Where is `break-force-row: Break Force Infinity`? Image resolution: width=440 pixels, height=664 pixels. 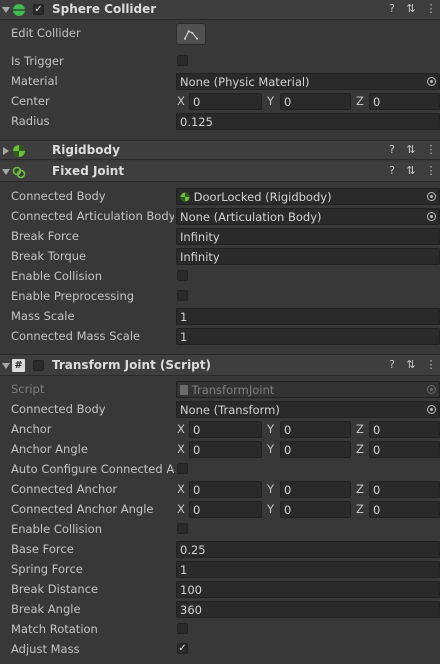 break-force-row: Break Force Infinity is located at coordinates (220, 236).